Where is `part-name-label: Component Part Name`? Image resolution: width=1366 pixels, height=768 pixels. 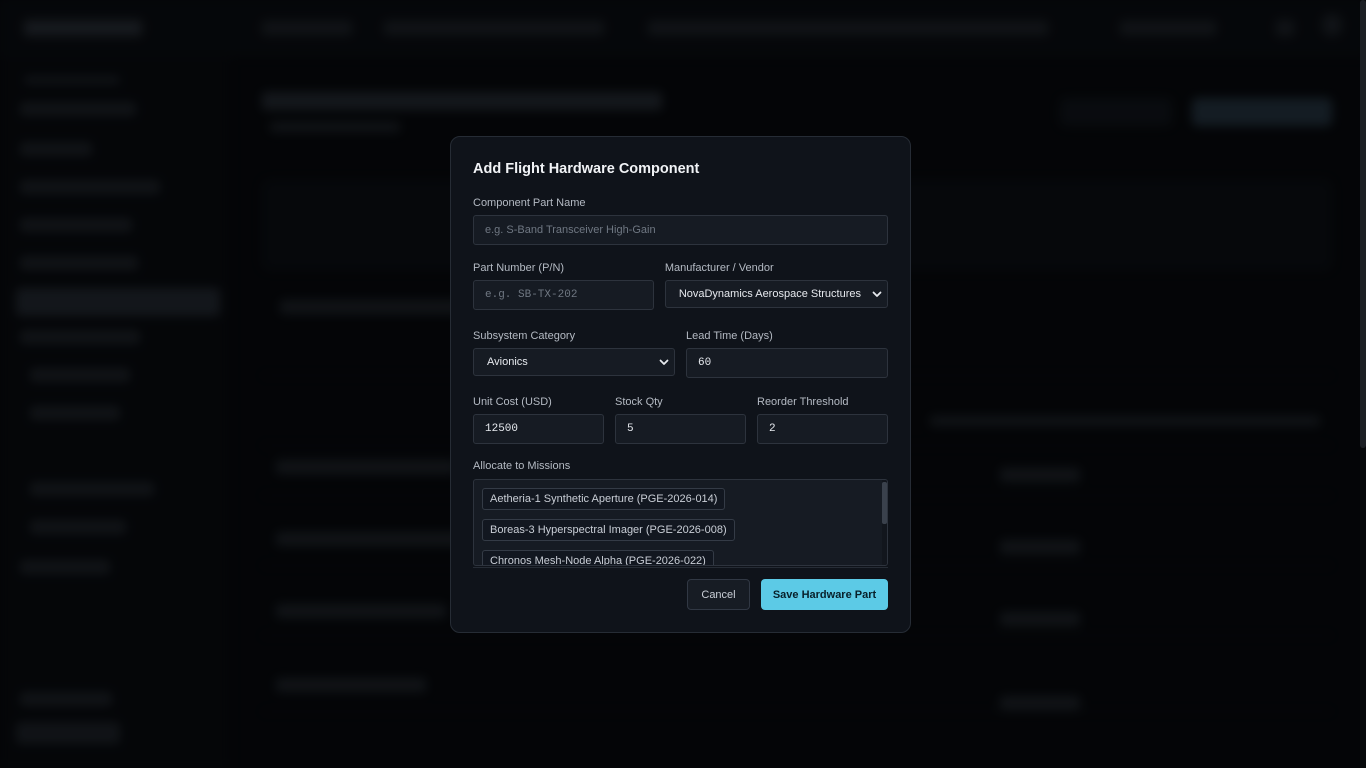
part-name-label: Component Part Name is located at coordinates (529, 203).